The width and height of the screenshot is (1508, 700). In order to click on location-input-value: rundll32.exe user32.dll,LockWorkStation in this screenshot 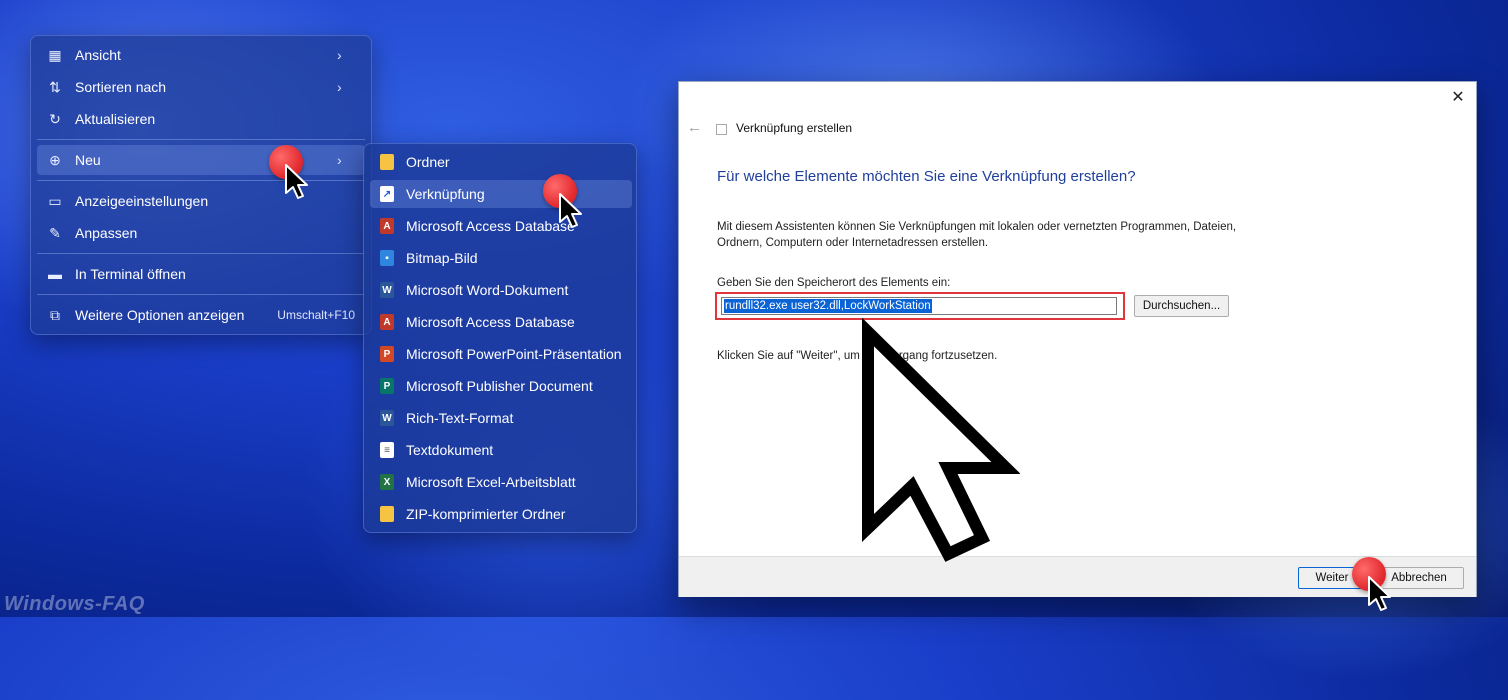, I will do `click(828, 306)`.